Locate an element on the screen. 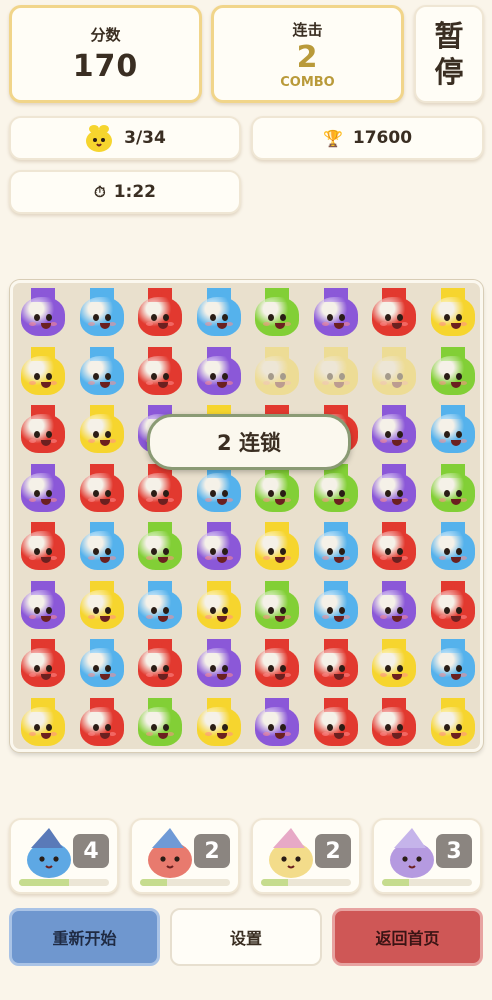 The height and width of the screenshot is (1000, 492). home-button: 返回首页 is located at coordinates (407, 937).